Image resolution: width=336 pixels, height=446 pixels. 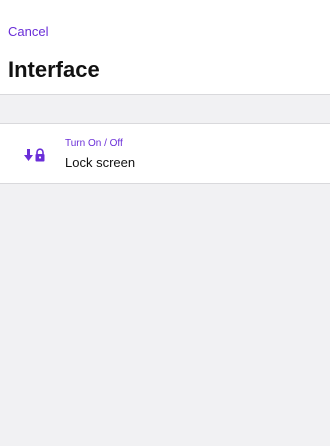 What do you see at coordinates (94, 143) in the screenshot?
I see `row-subtitle: Turn On / Off` at bounding box center [94, 143].